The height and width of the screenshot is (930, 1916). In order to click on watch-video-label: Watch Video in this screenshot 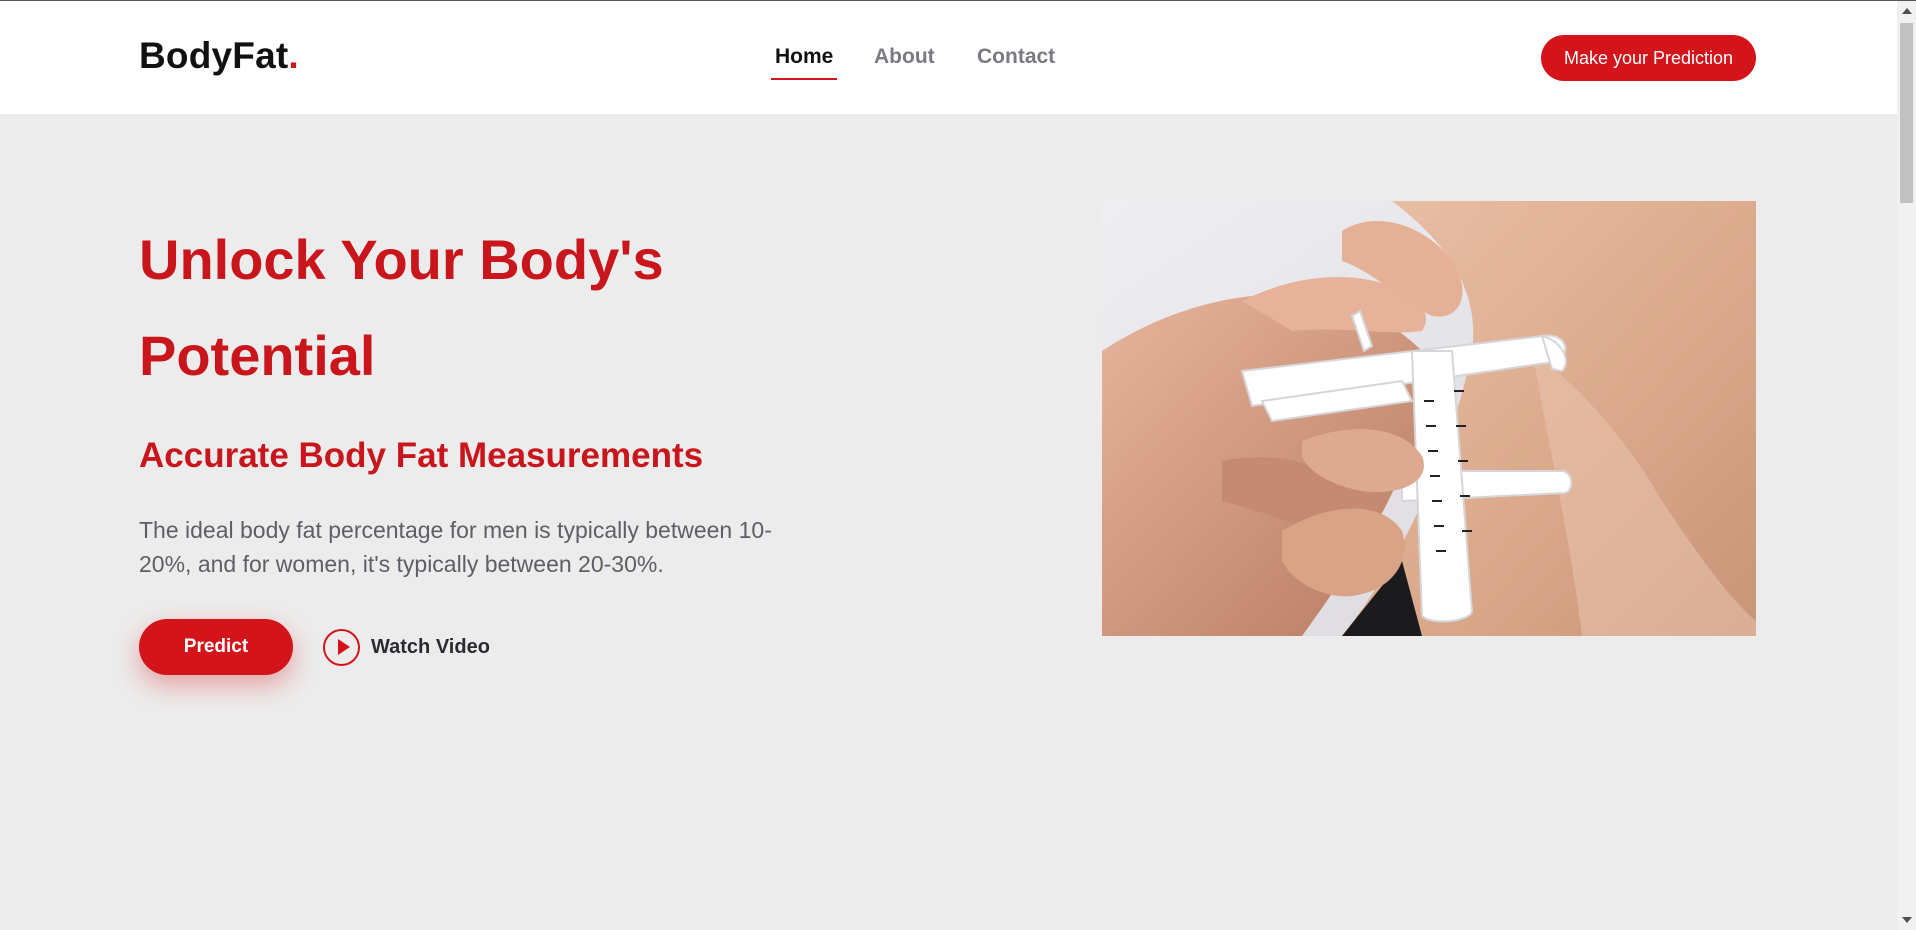, I will do `click(430, 646)`.